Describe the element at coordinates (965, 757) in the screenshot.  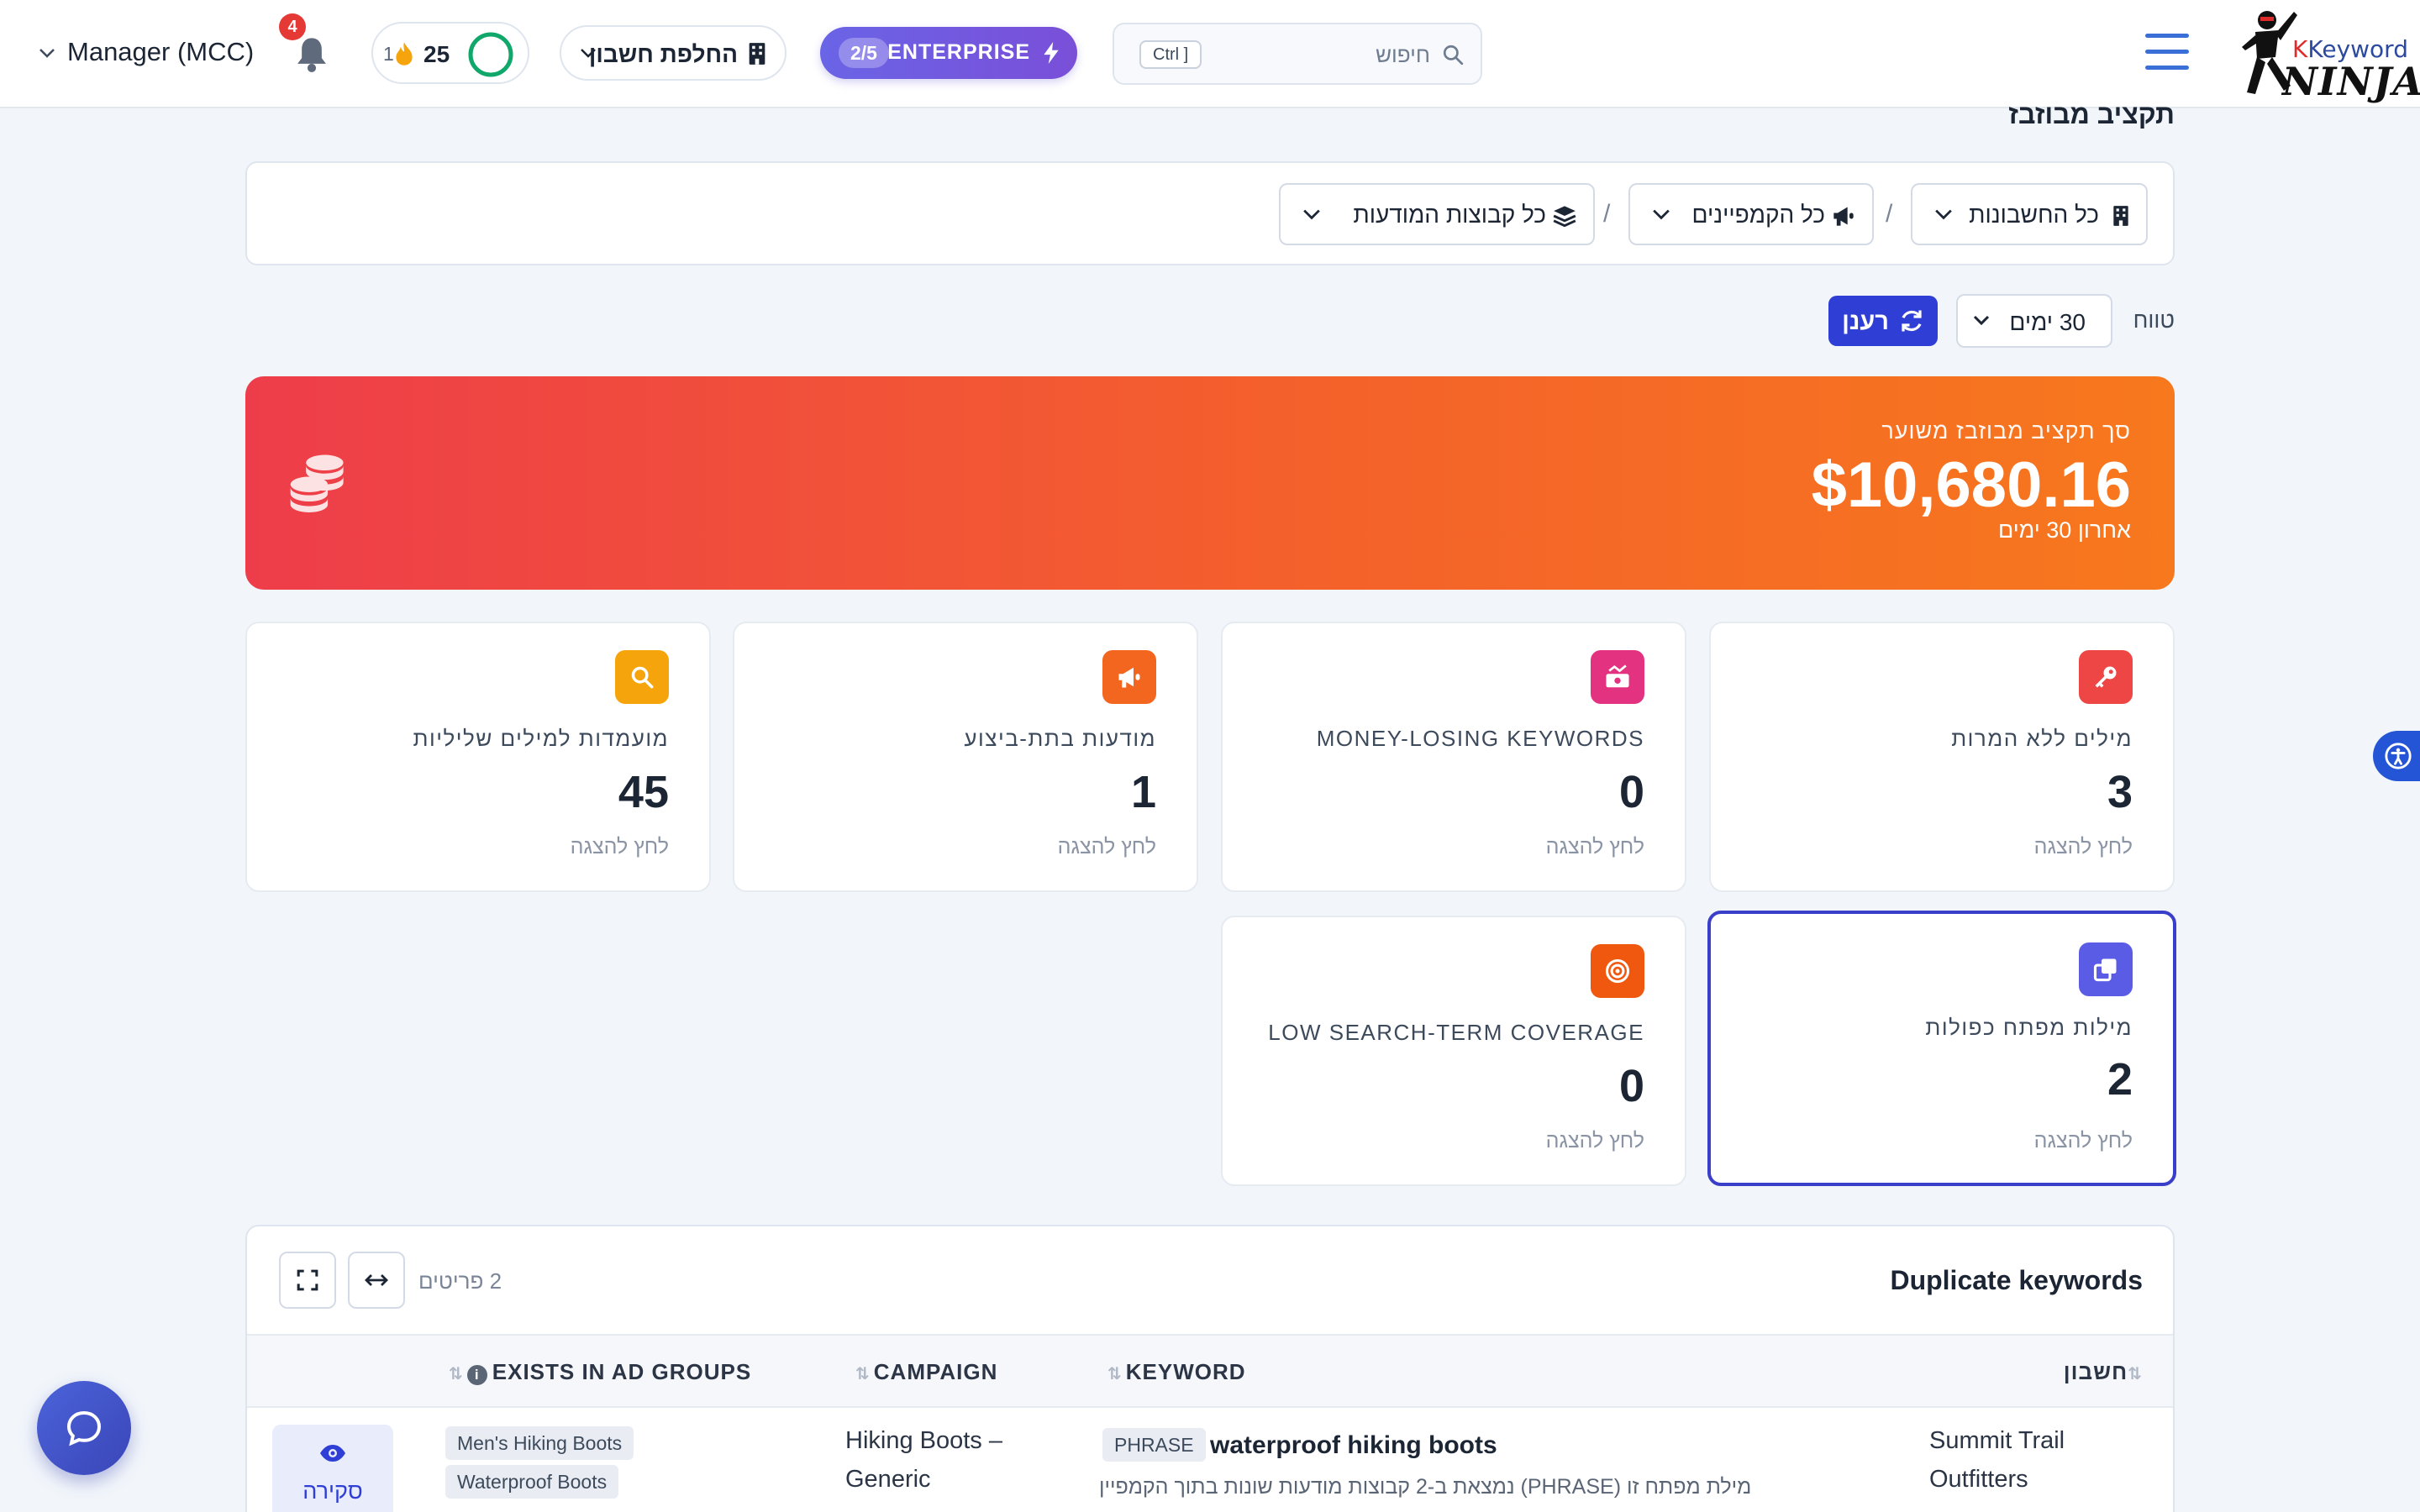
I see `stat-card-underperforming-ads: מודעות בתת-ביצוע 1 לחץ להצגה` at that location.